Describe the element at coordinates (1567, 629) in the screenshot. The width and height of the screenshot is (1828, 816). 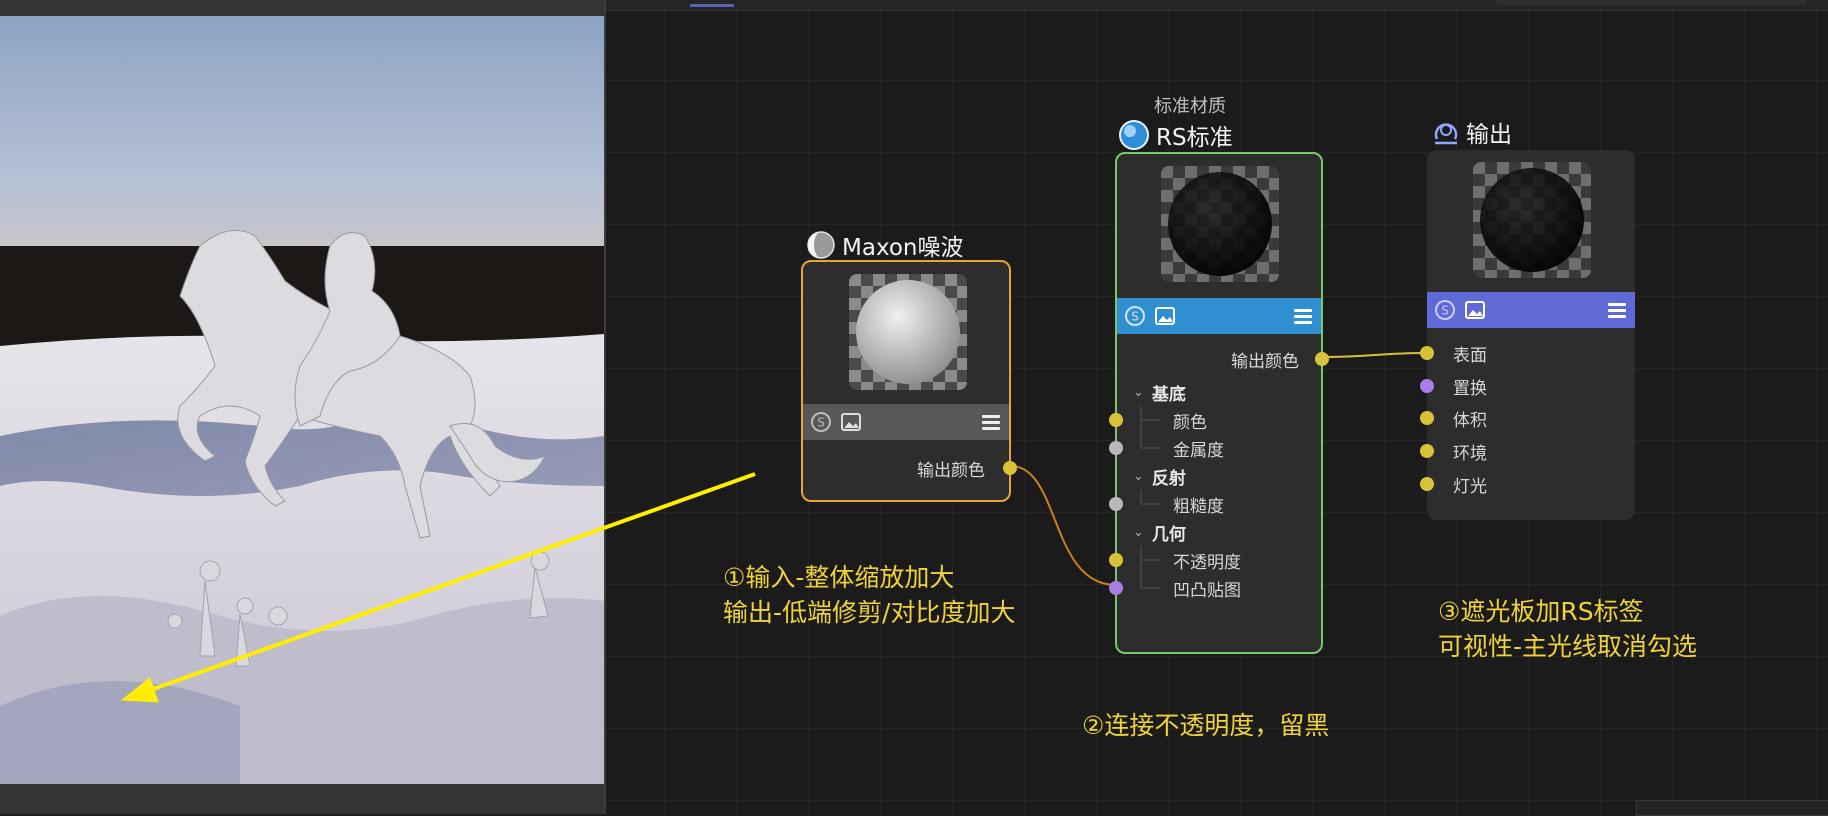
I see `annotation-step3: ③遮光板加RS标签 可视性-主光线取消勾选` at that location.